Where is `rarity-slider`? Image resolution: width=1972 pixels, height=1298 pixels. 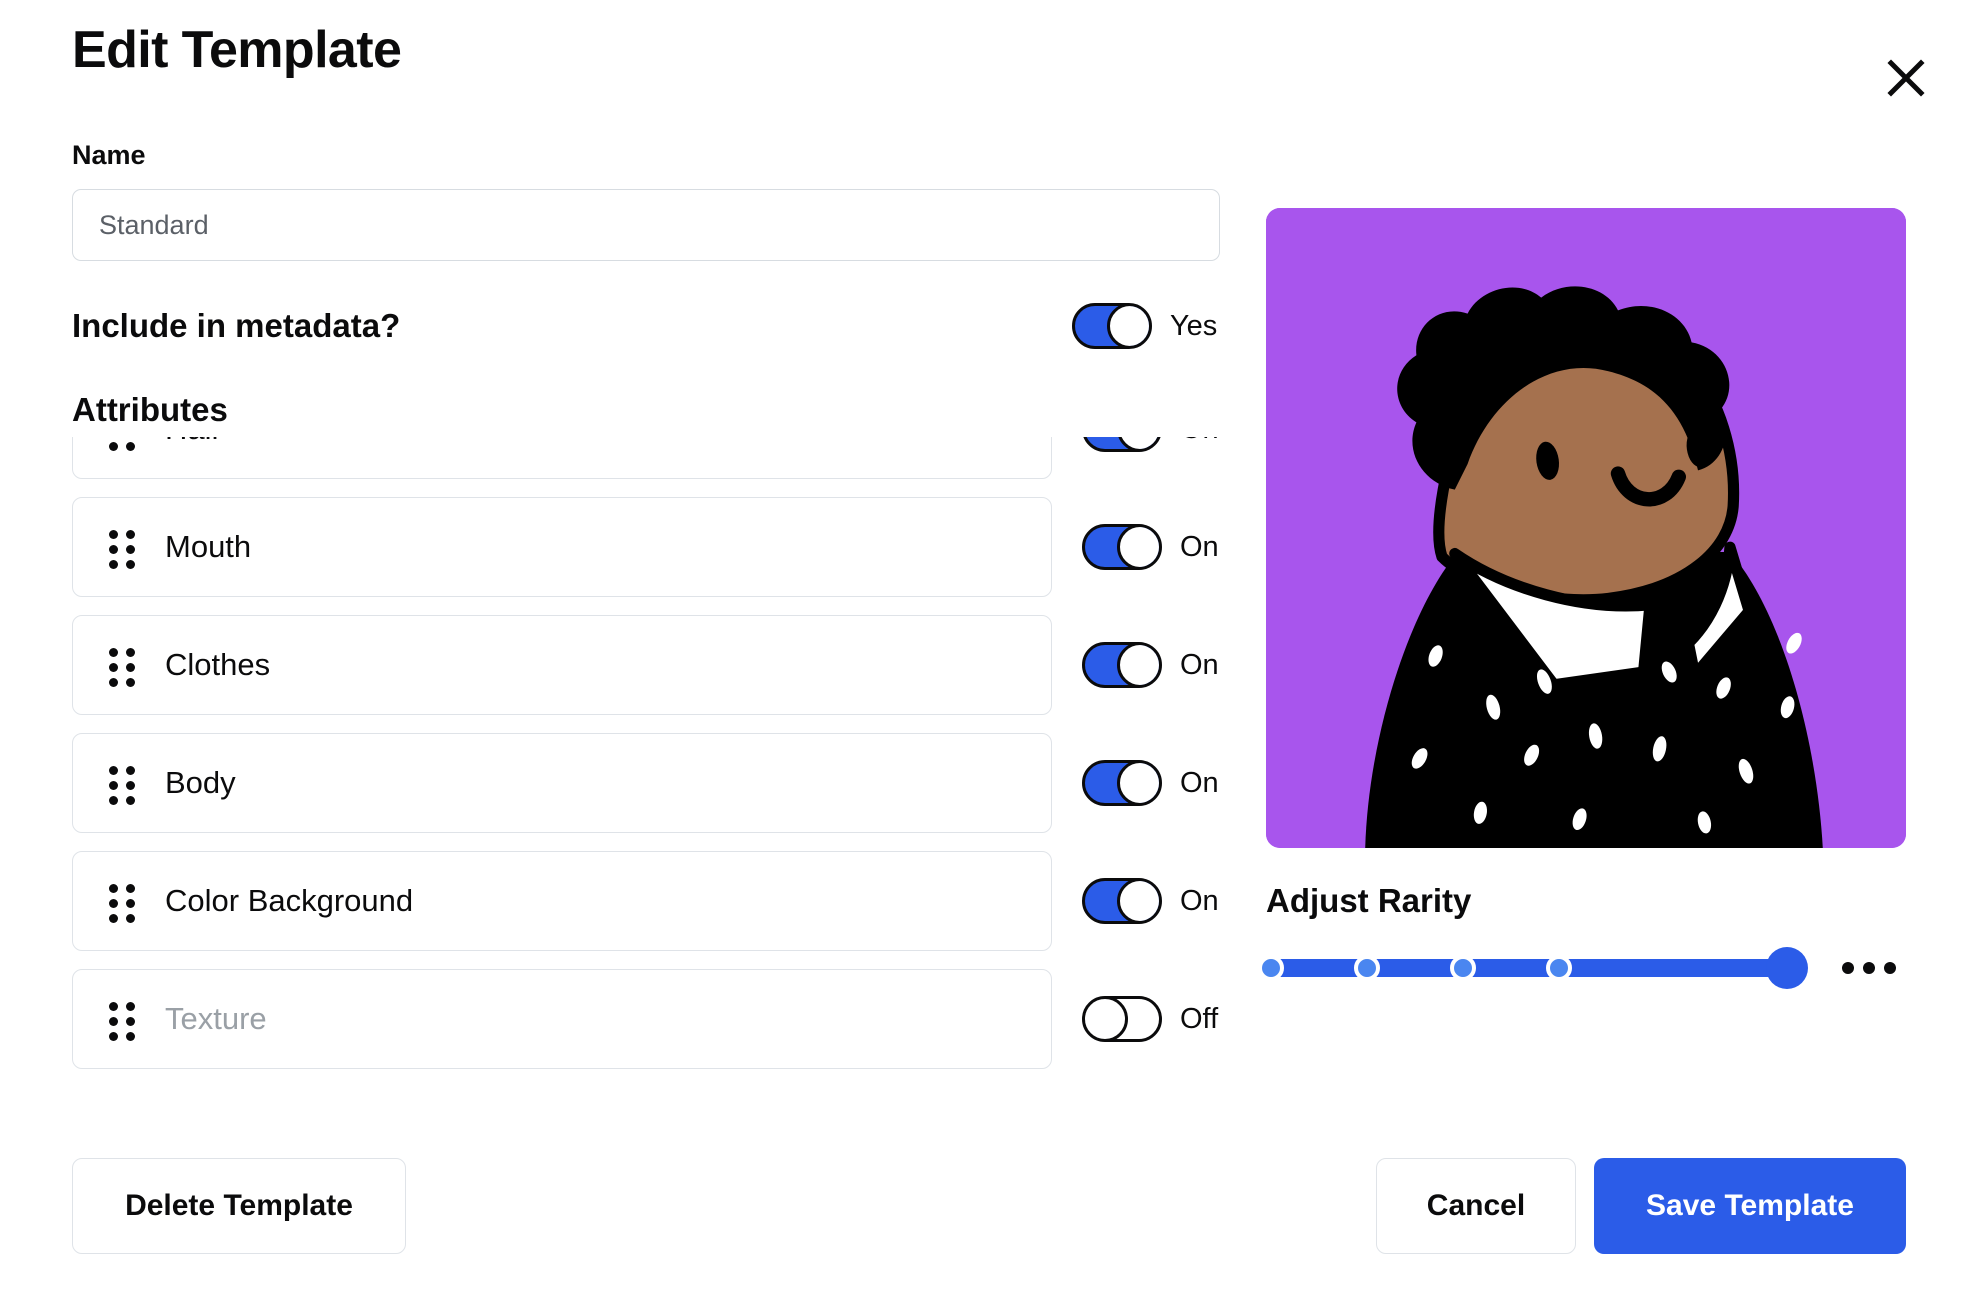 rarity-slider is located at coordinates (1533, 968).